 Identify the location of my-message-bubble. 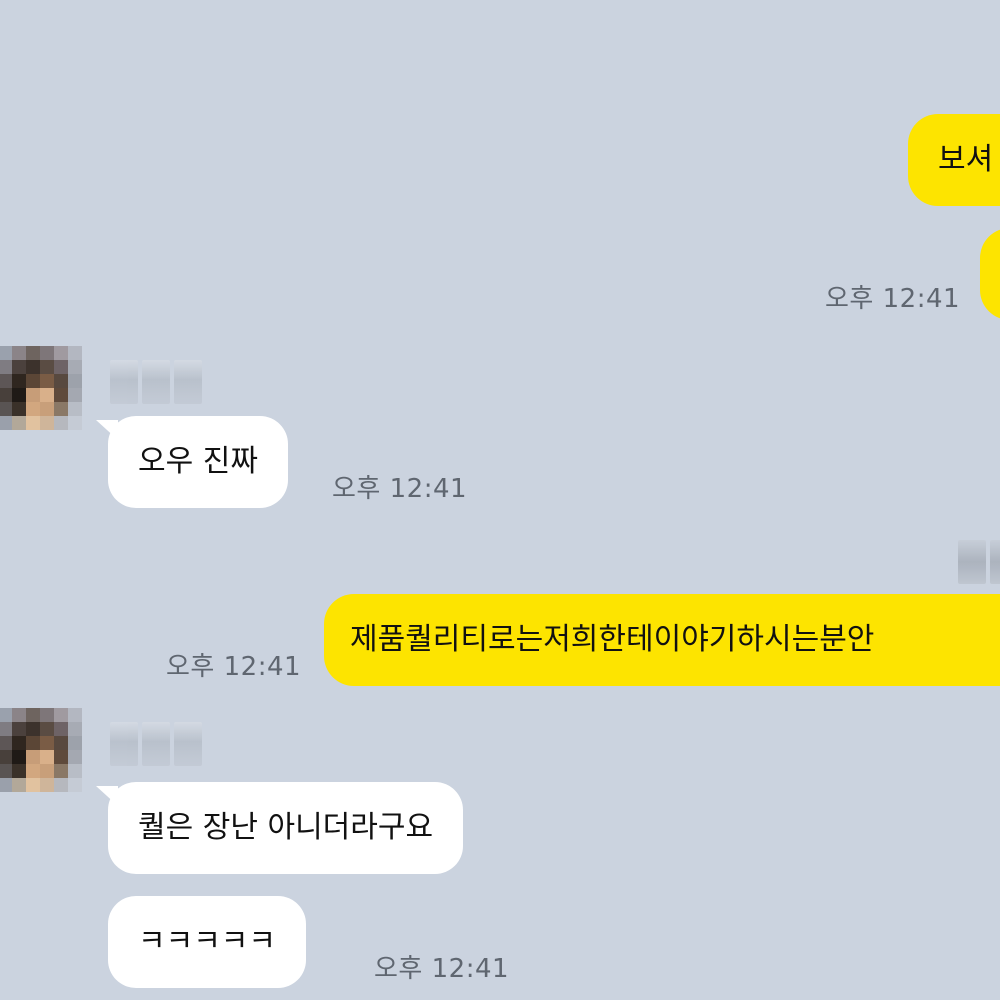
(990, 274).